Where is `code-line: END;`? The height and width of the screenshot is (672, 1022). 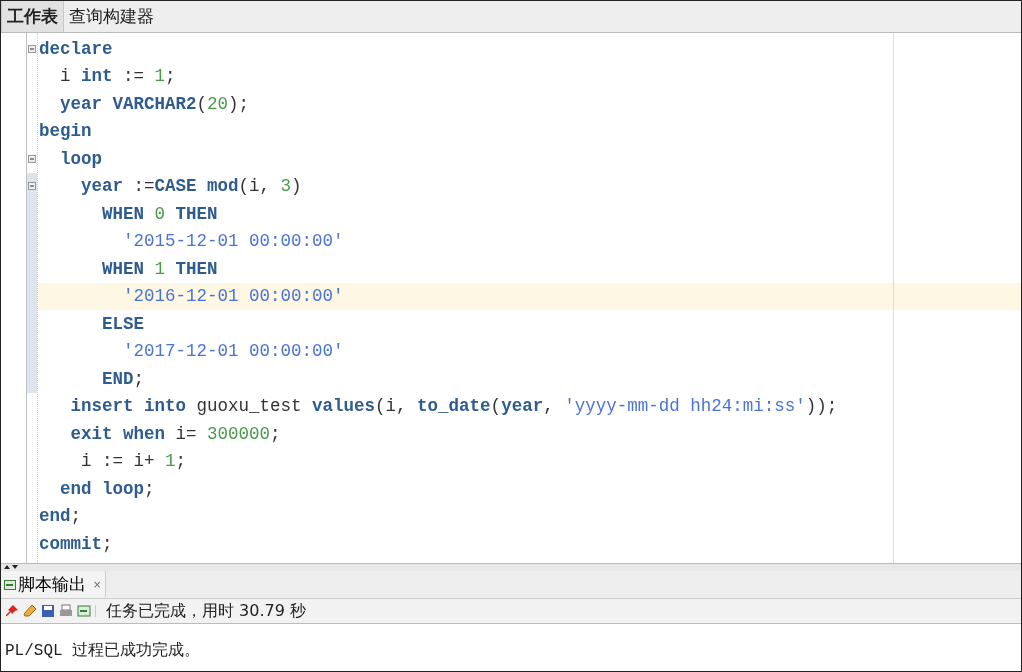
code-line: END; is located at coordinates (123, 379).